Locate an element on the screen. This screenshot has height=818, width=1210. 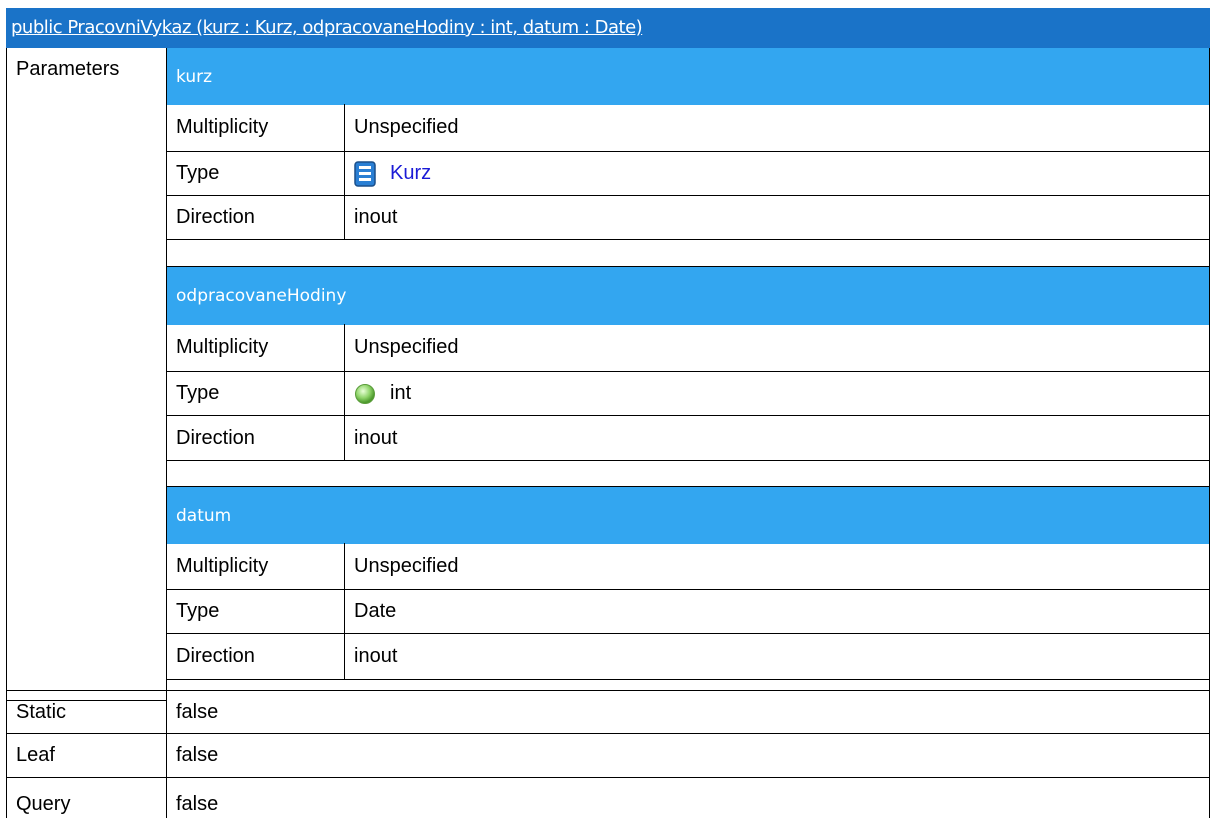
leaf-value-cell: false is located at coordinates (688, 756).